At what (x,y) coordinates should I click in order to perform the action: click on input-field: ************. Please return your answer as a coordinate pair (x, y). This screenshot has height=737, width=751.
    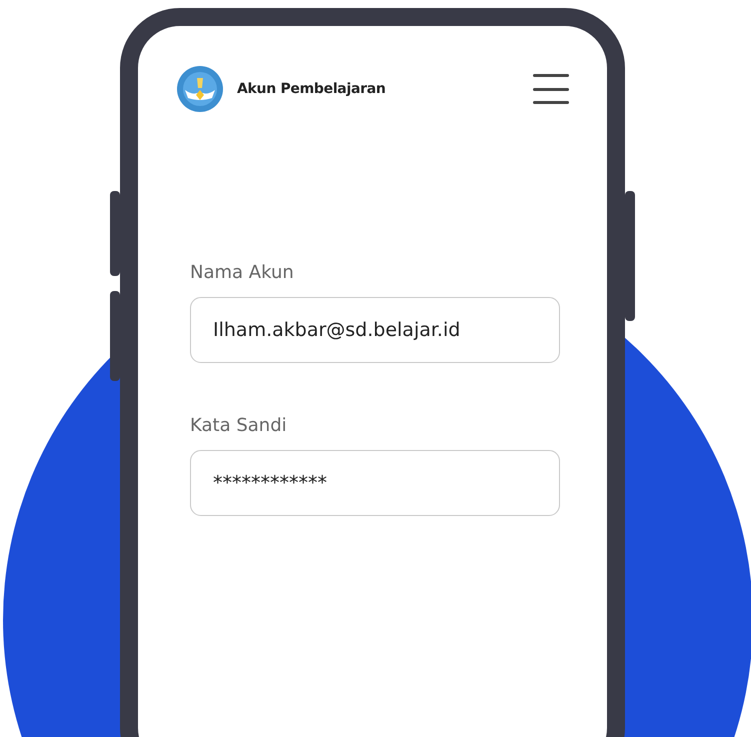
    Looking at the image, I should click on (375, 483).